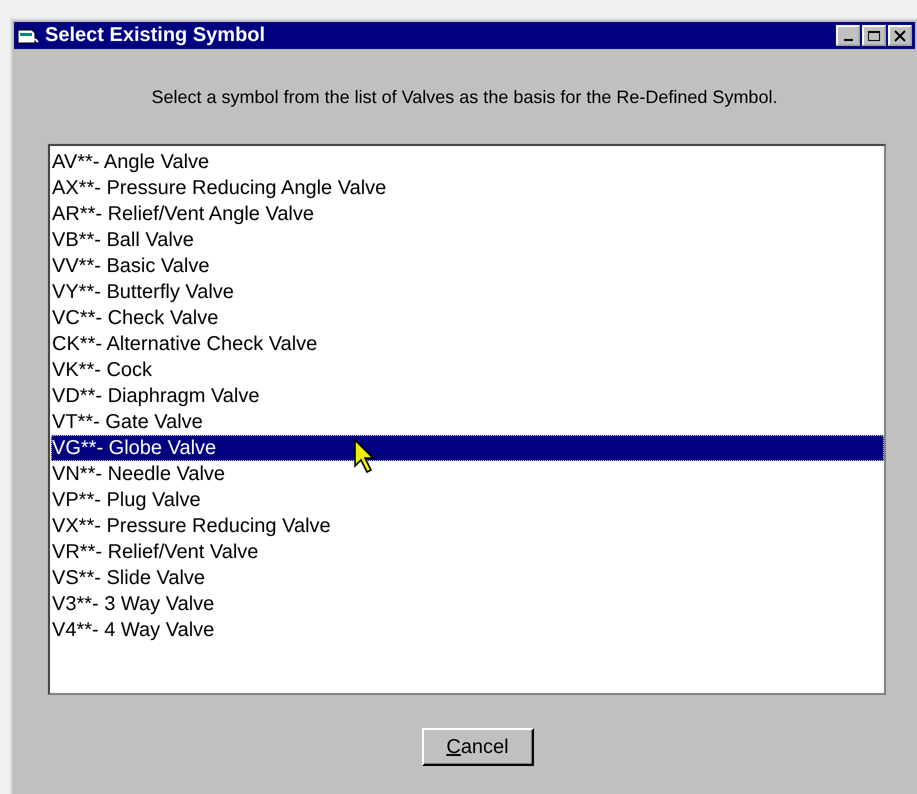 Image resolution: width=917 pixels, height=794 pixels. I want to click on close-icon, so click(900, 36).